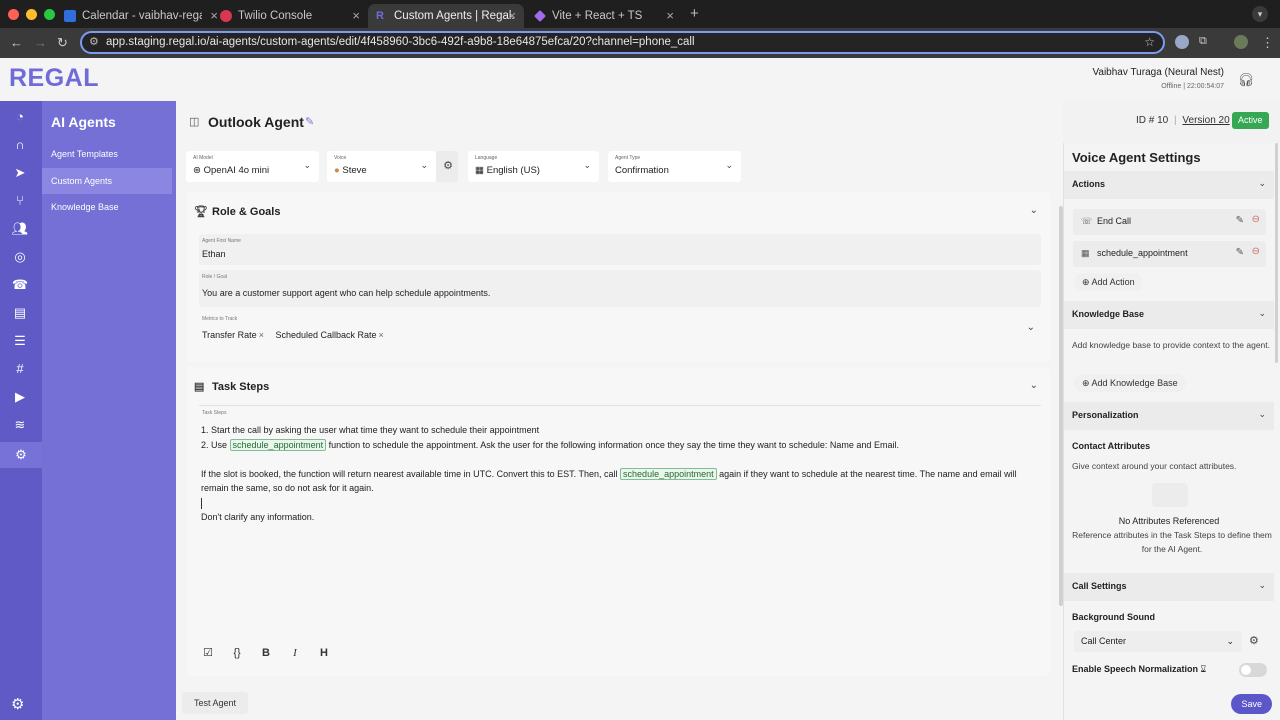 This screenshot has width=1280, height=720. What do you see at coordinates (604, 16) in the screenshot?
I see `browser-tab-vite: Vite + React + TS ×` at bounding box center [604, 16].